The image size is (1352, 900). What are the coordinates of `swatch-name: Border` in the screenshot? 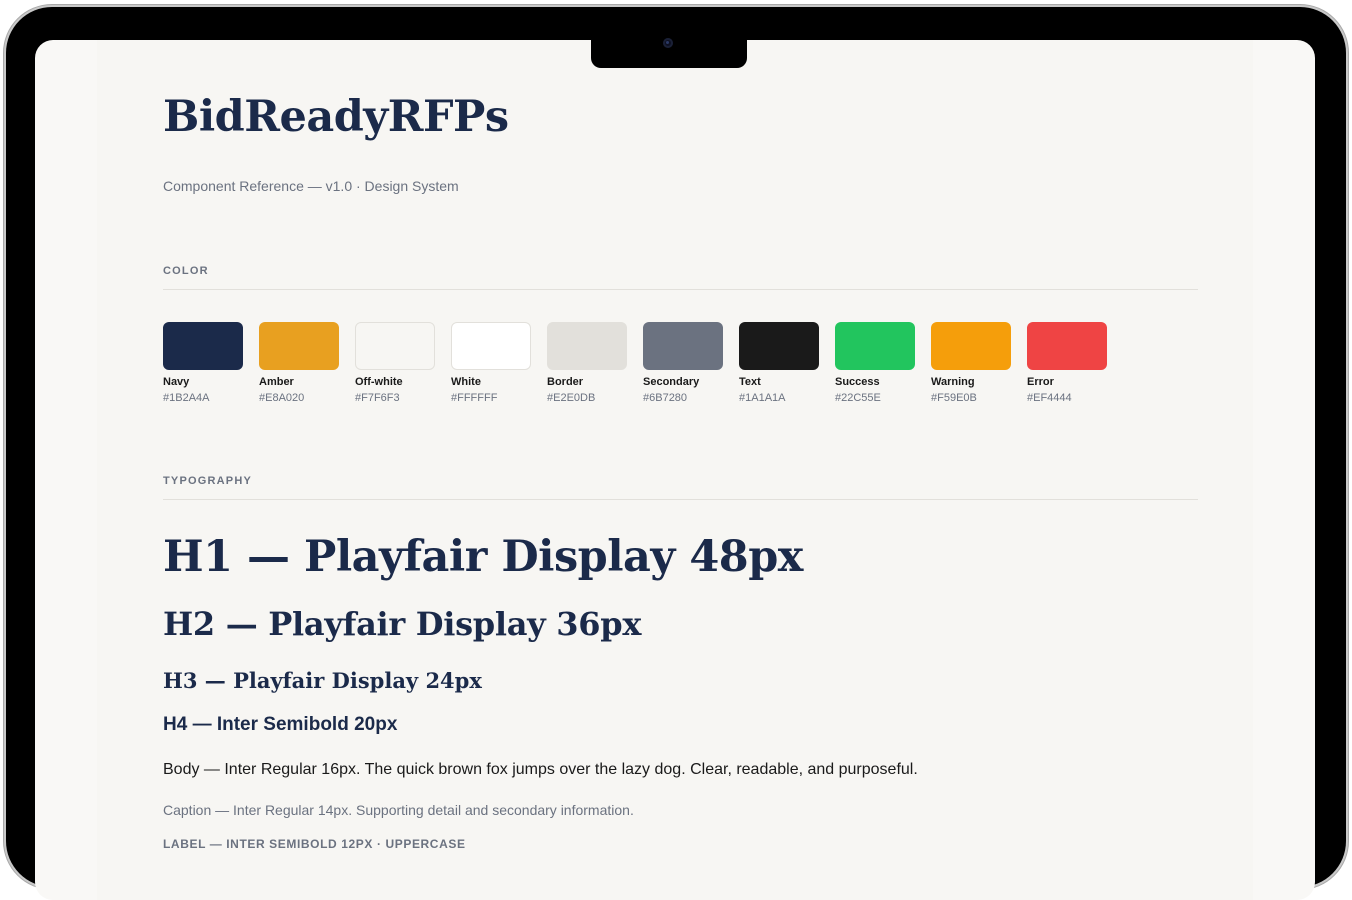 It's located at (565, 382).